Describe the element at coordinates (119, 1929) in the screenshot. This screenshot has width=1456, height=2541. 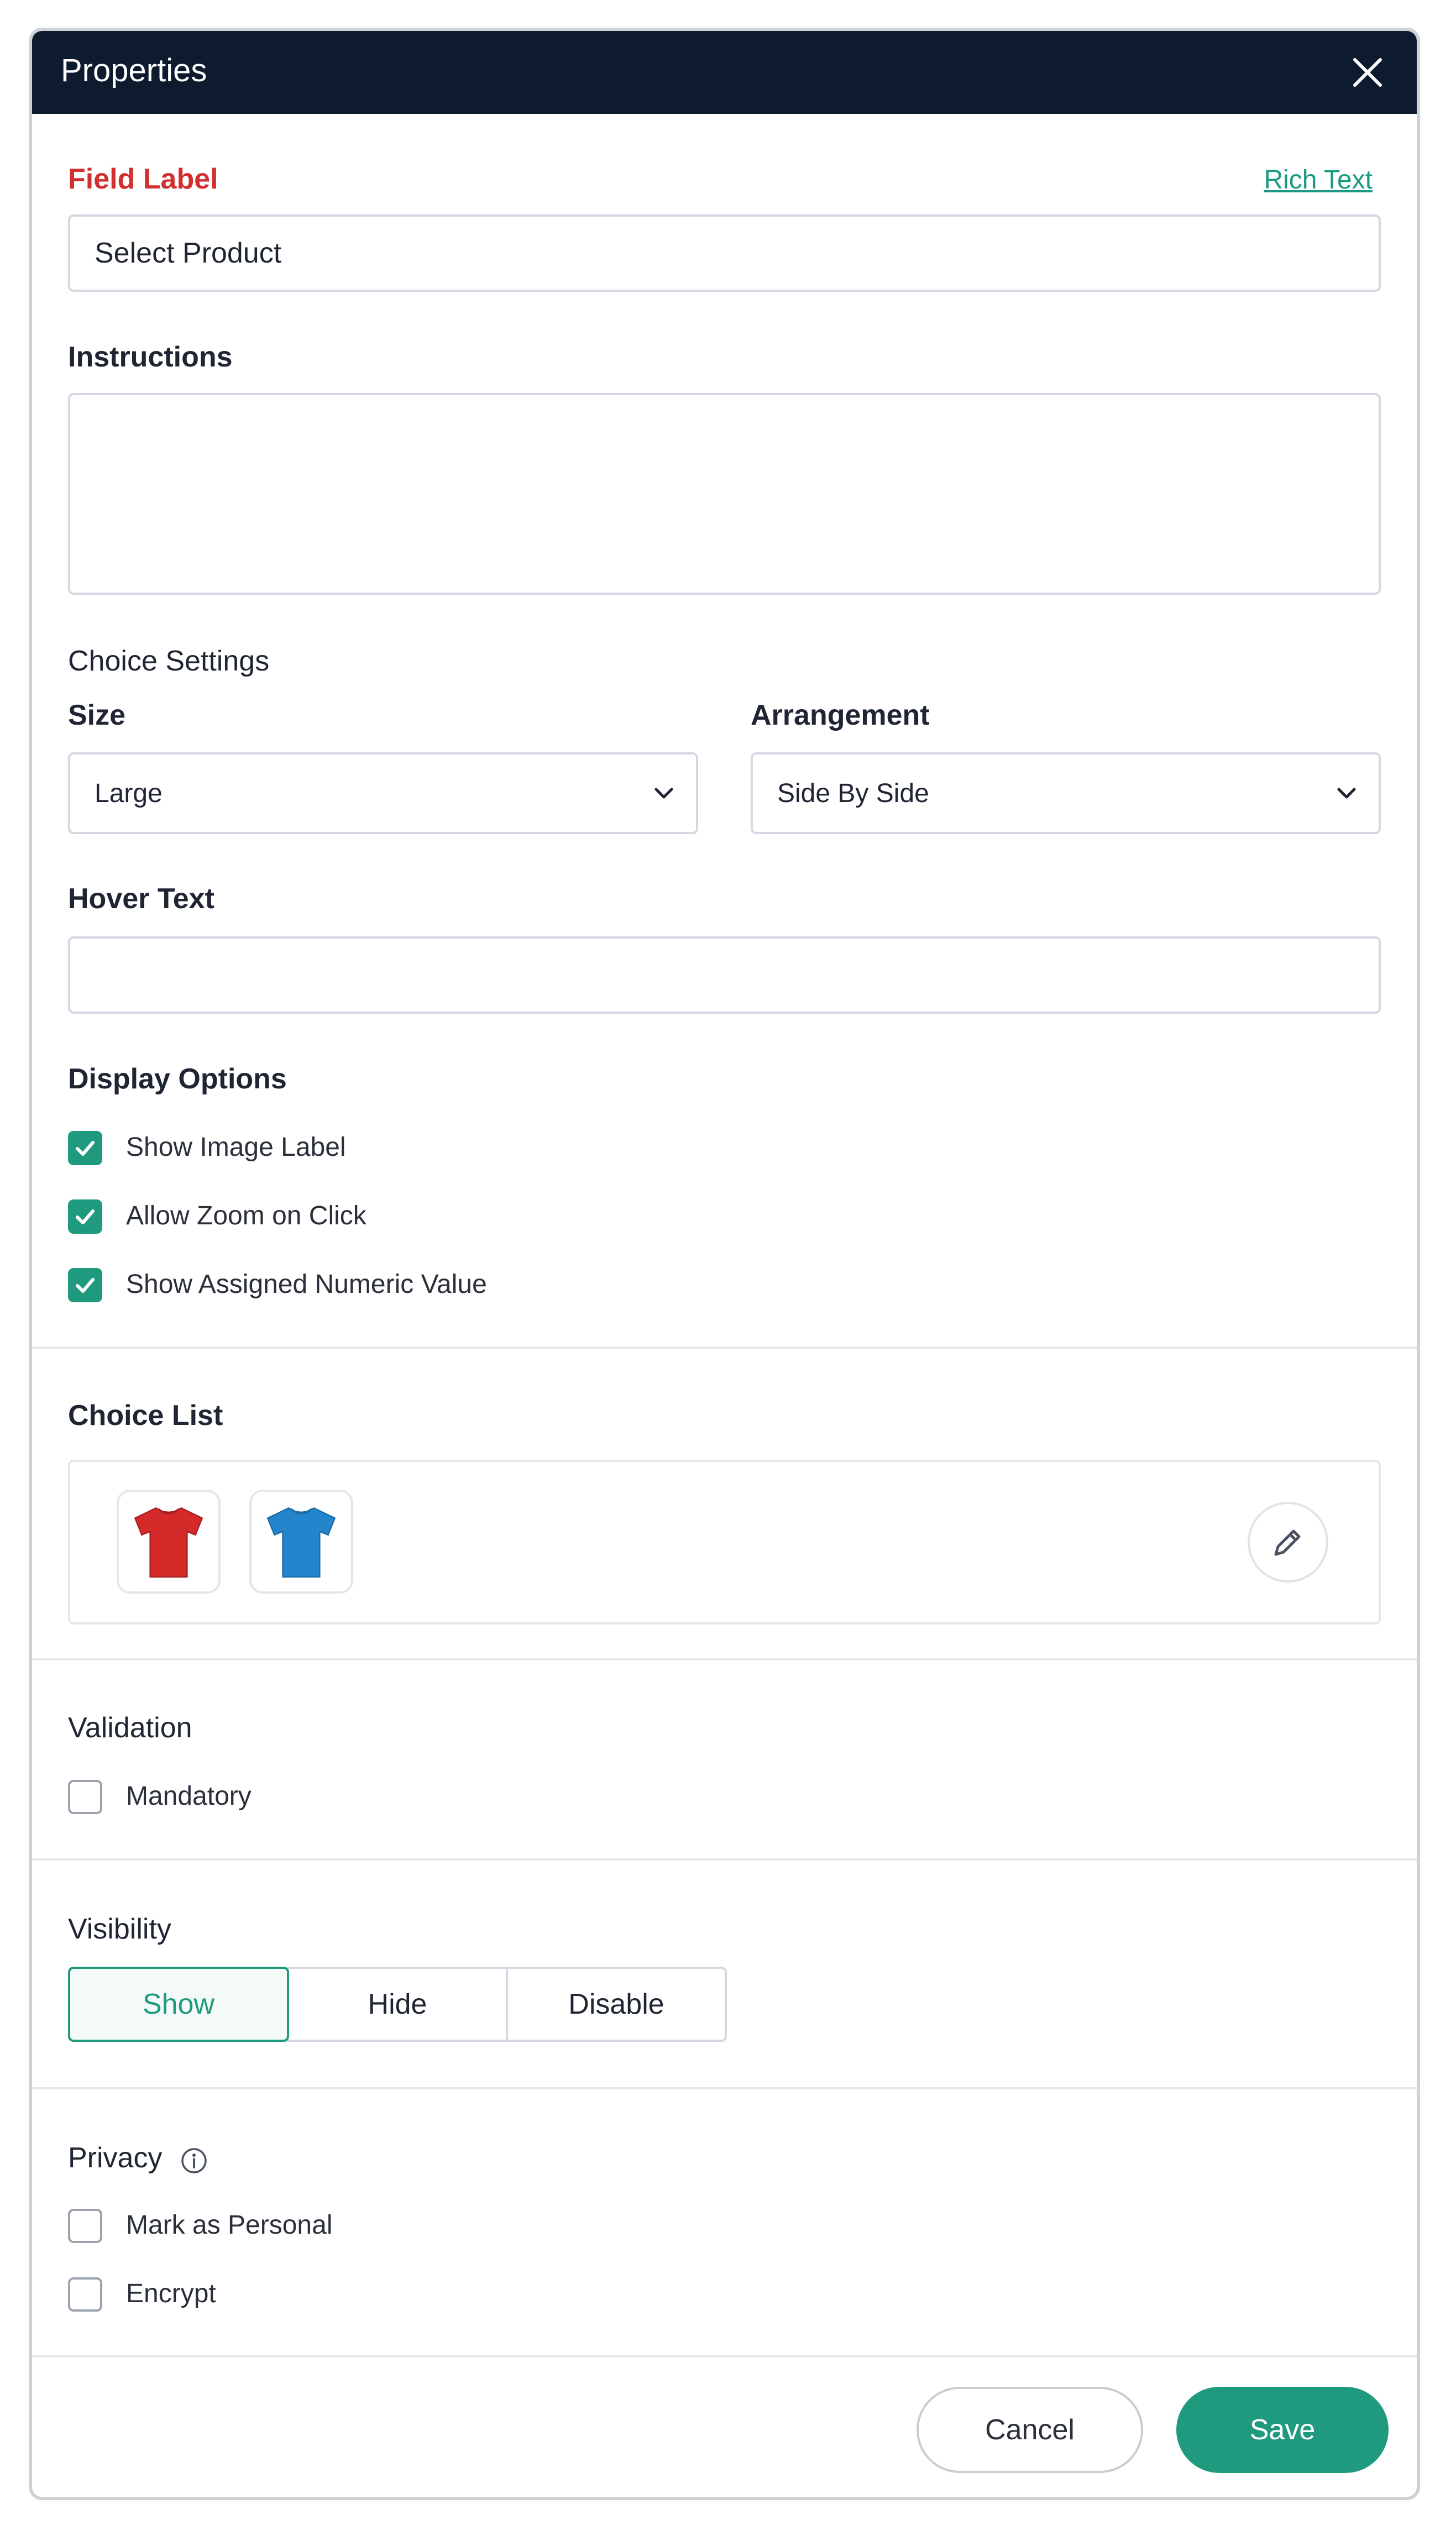
I see `visibility-heading: Visibility` at that location.